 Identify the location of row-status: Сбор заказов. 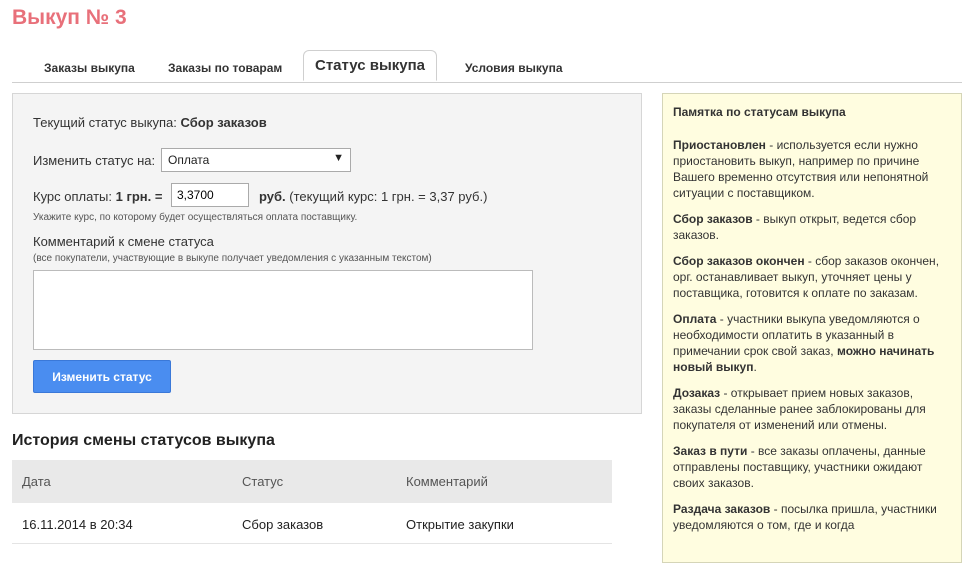
(283, 524).